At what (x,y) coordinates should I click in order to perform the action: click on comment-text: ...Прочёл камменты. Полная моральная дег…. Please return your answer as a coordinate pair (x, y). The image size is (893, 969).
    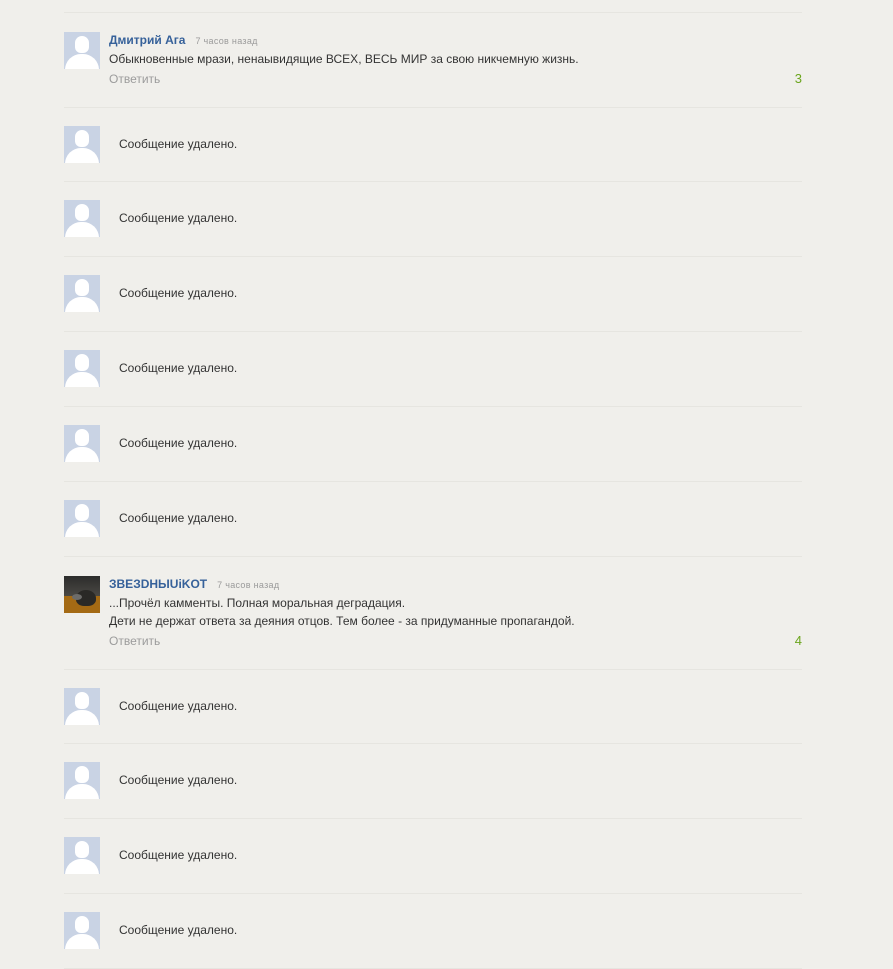
    Looking at the image, I should click on (342, 612).